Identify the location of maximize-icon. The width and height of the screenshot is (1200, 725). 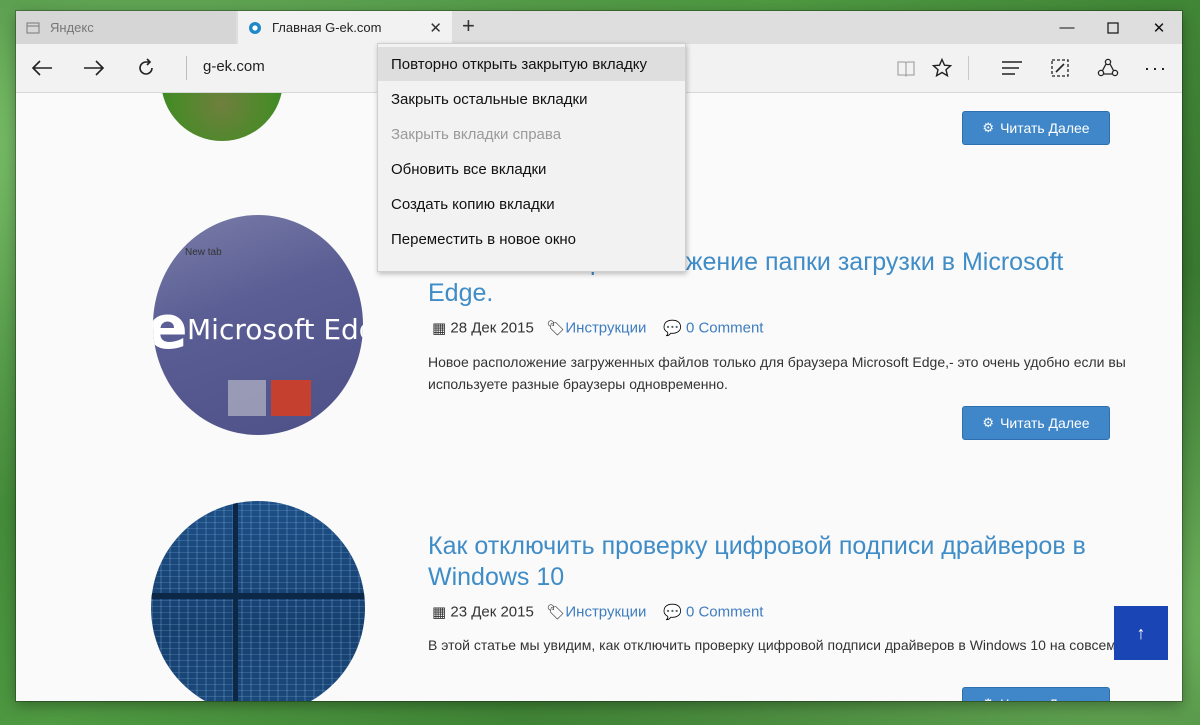
(1113, 27).